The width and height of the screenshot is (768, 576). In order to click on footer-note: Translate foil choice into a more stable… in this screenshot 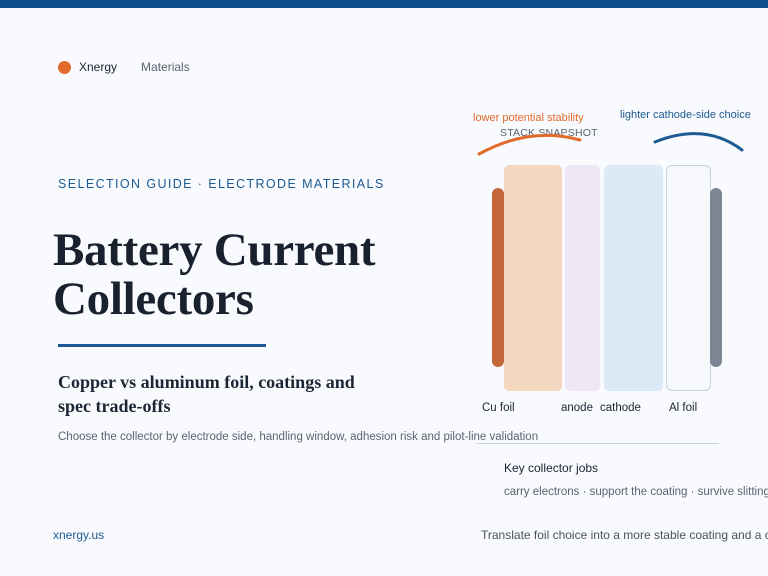, I will do `click(624, 535)`.